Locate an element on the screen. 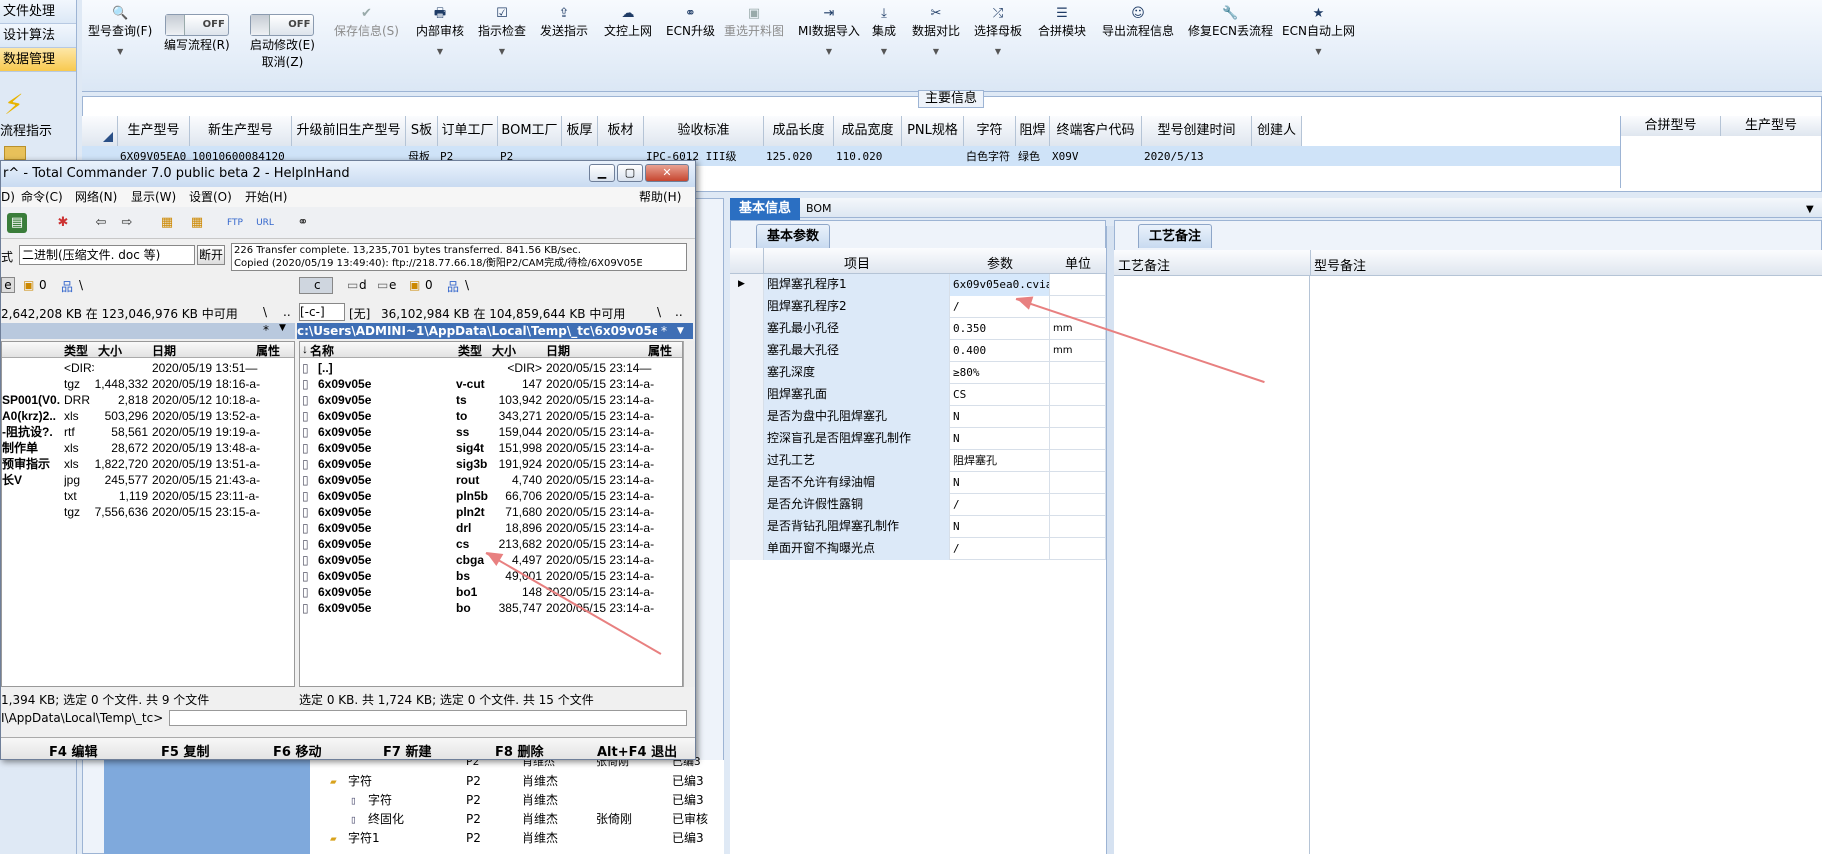  splitter is located at coordinates (1110, 540).